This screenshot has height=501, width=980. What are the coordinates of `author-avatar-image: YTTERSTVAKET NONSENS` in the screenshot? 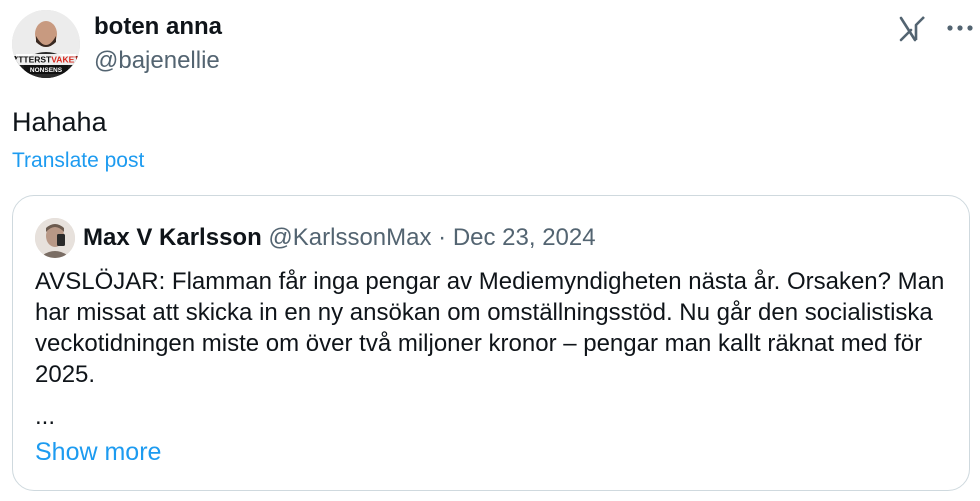 It's located at (46, 44).